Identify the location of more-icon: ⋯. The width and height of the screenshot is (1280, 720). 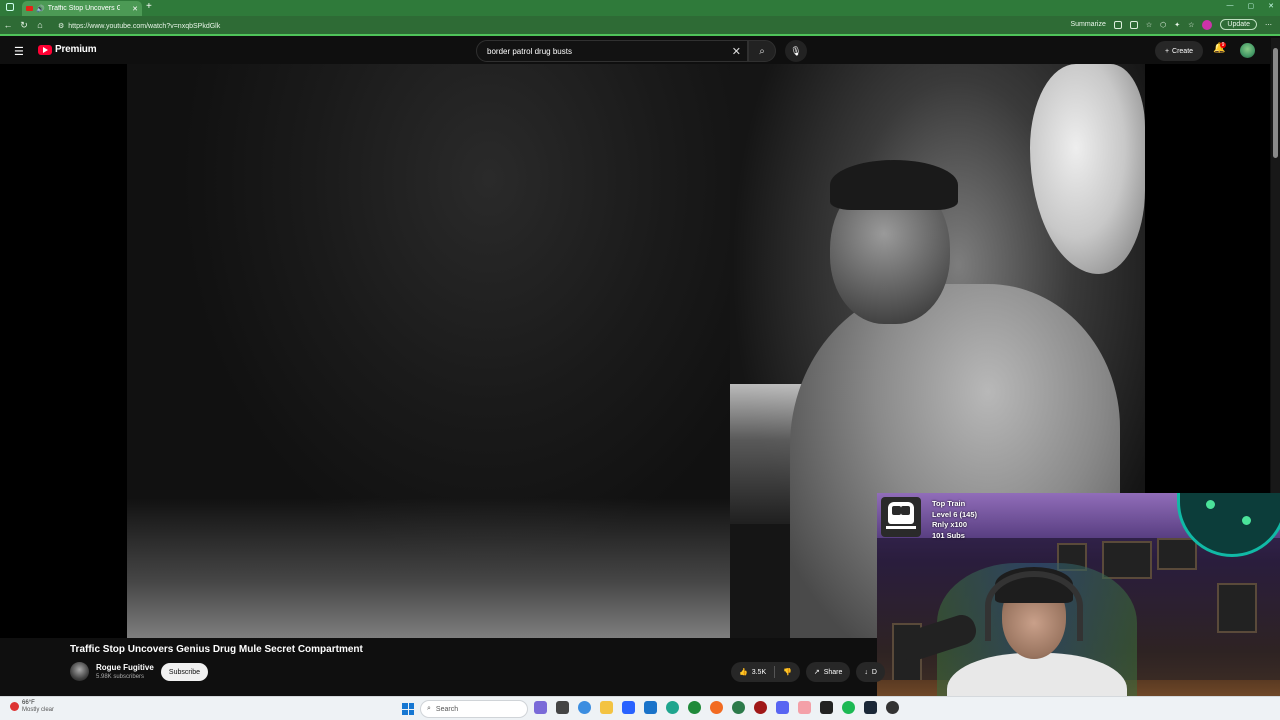
(1268, 25).